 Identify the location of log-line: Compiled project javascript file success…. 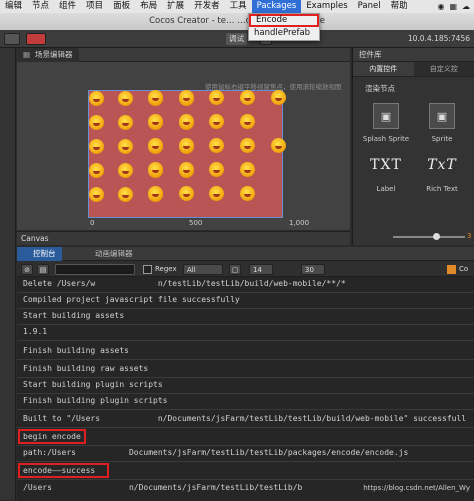
(131, 299).